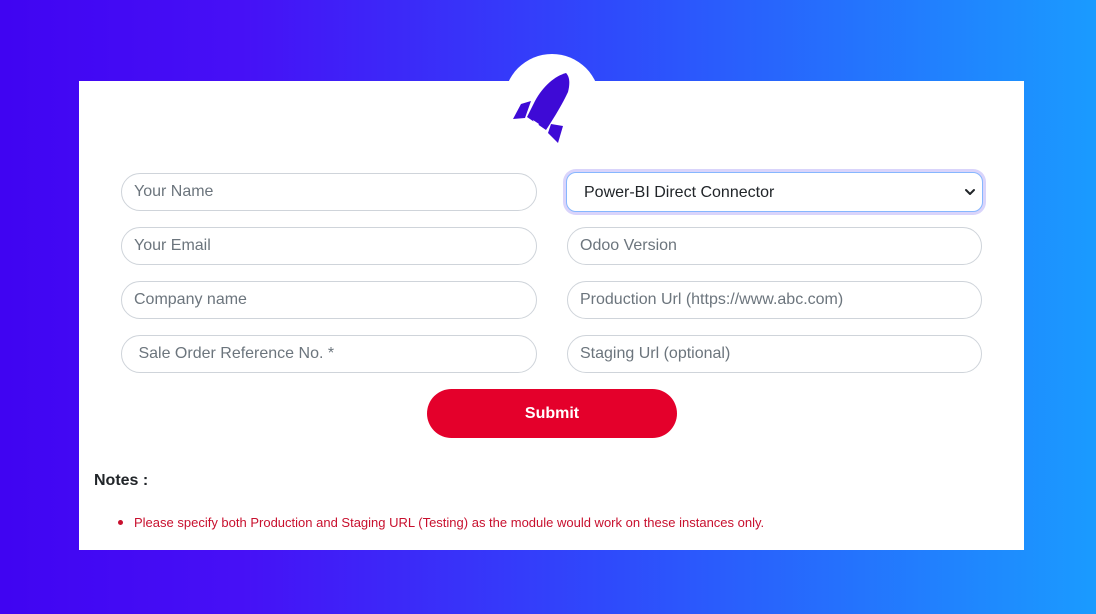 The width and height of the screenshot is (1096, 614). Describe the element at coordinates (774, 300) in the screenshot. I see `production-url-input` at that location.